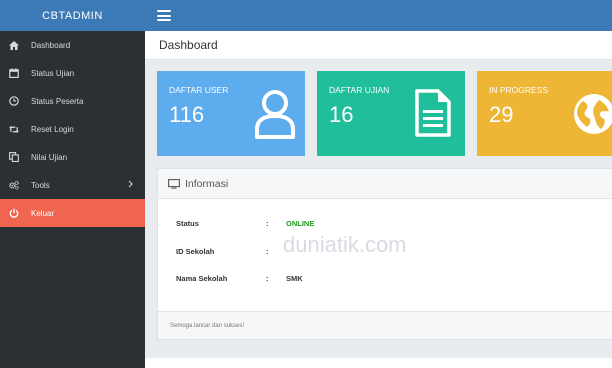  I want to click on info-key: Nama Sekolah, so click(202, 278).